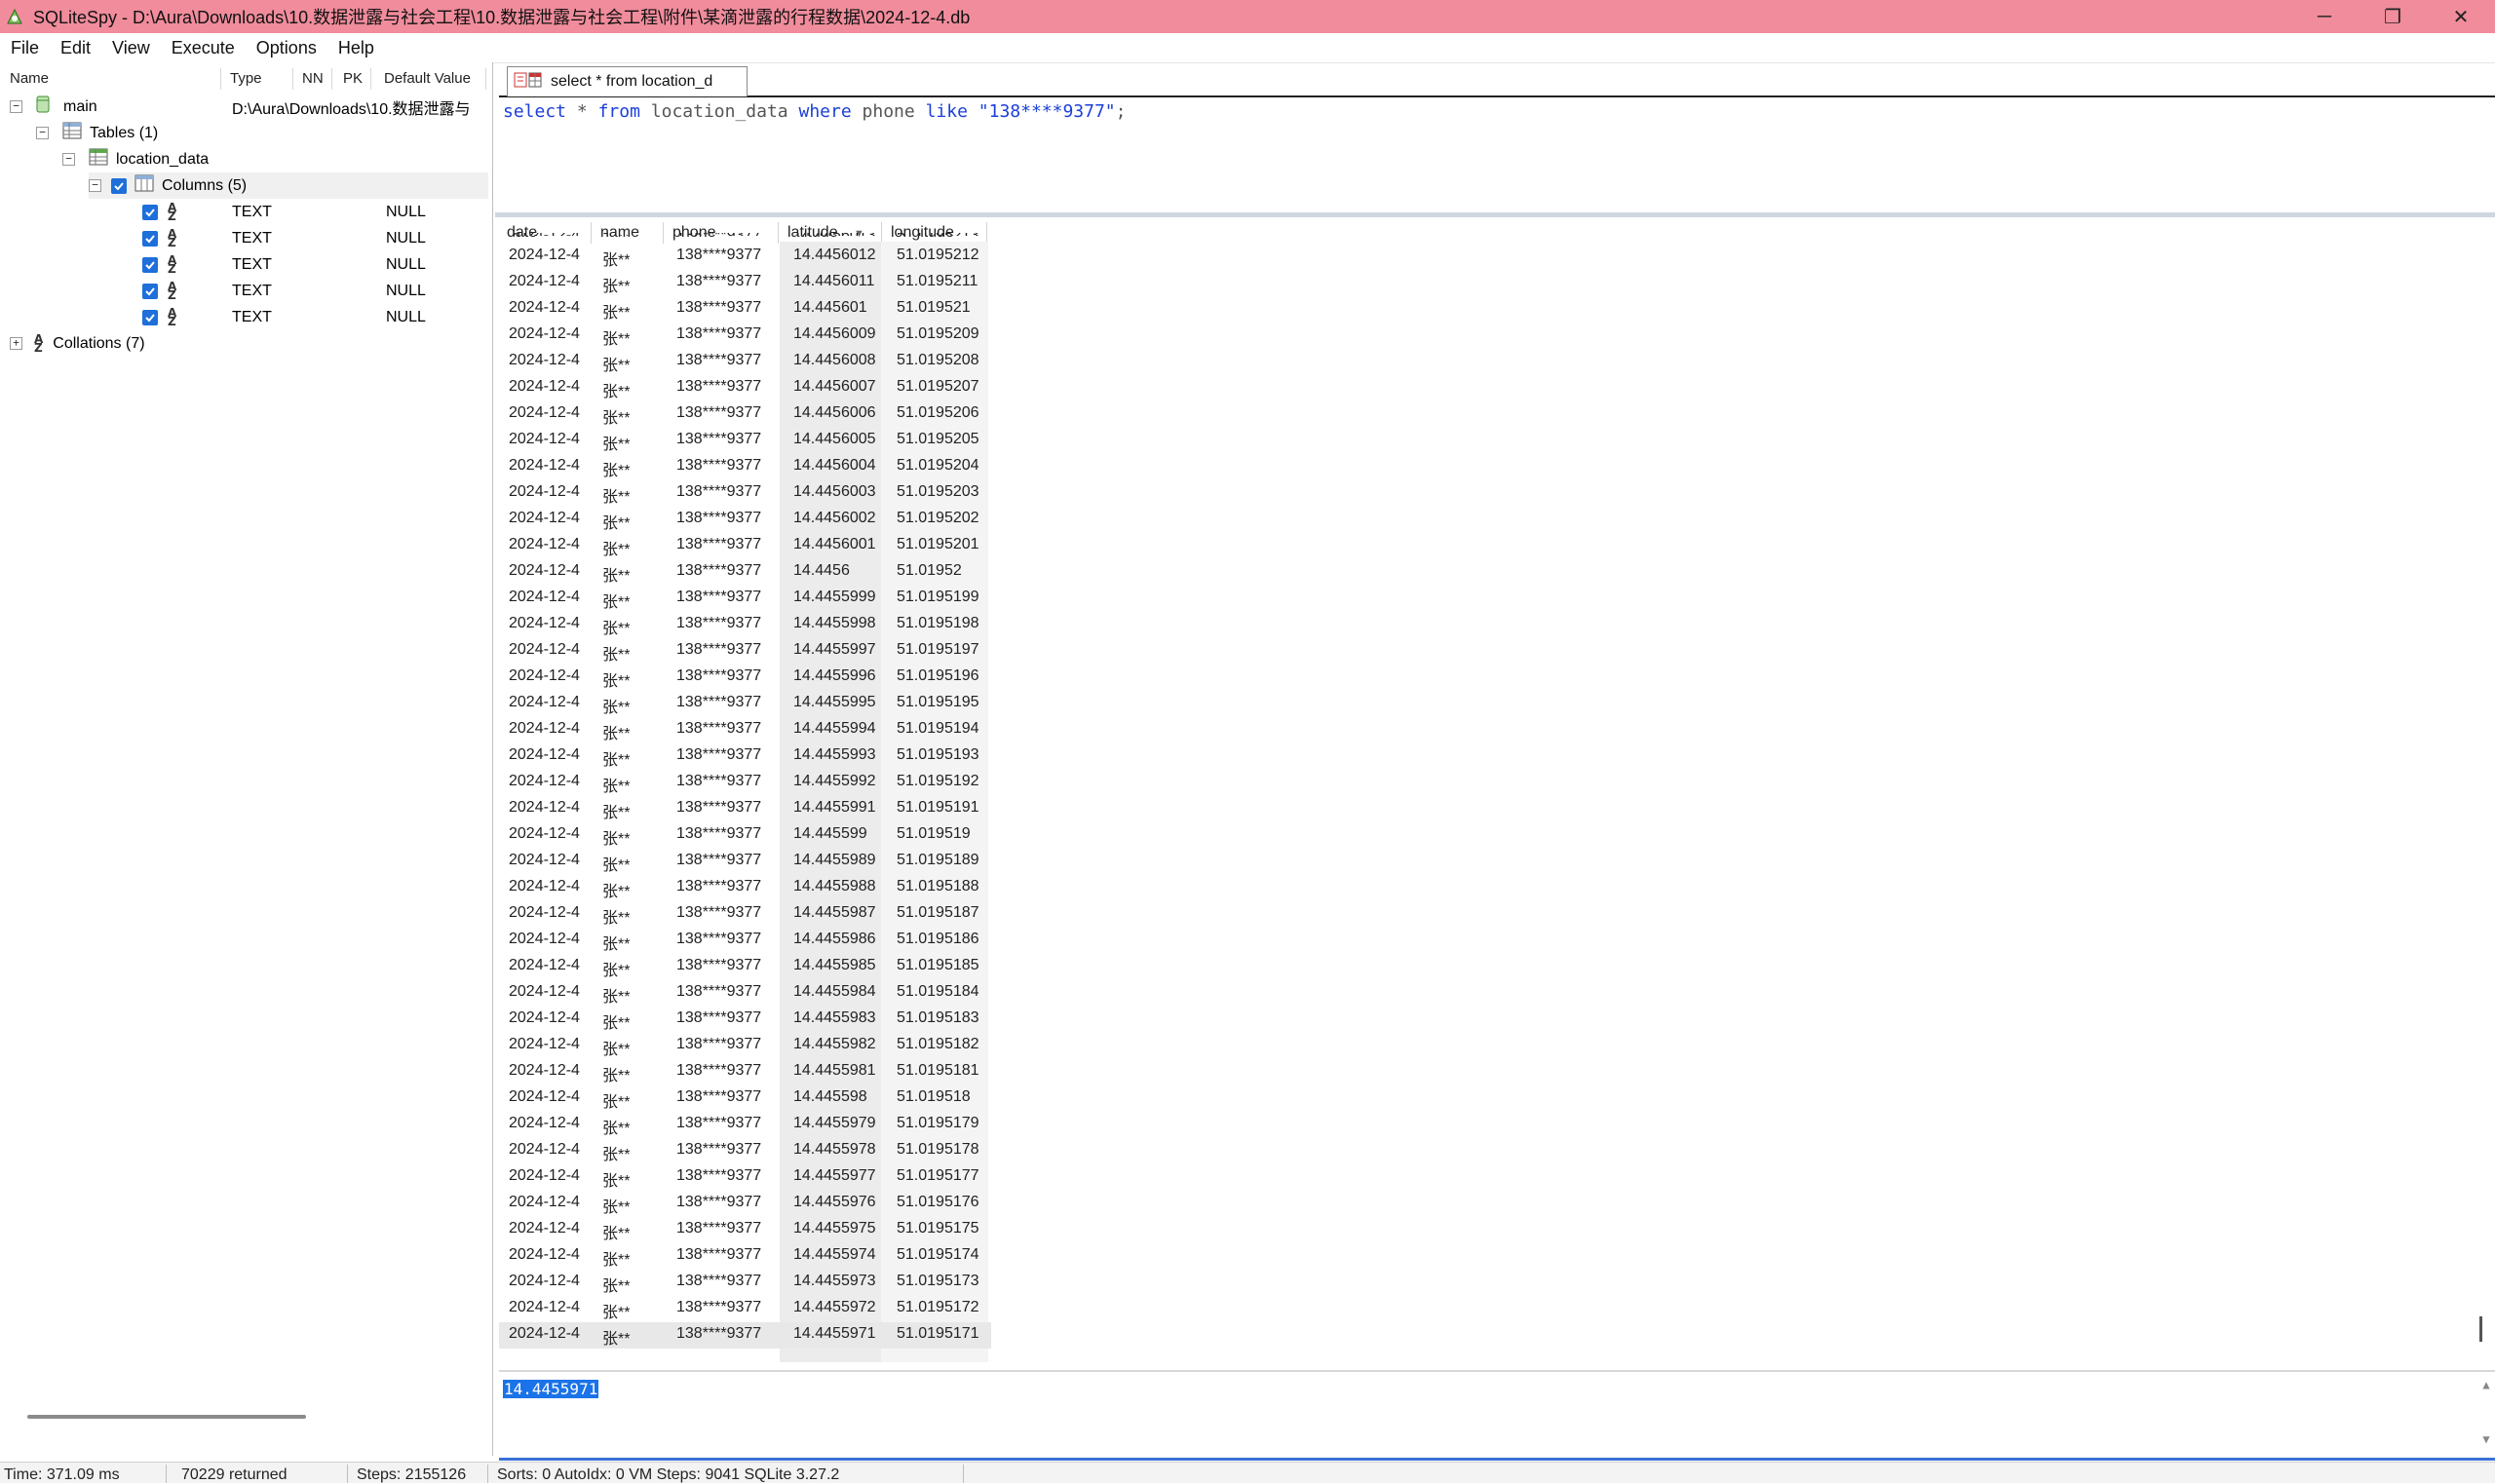 This screenshot has height=1484, width=2495. Describe the element at coordinates (288, 185) in the screenshot. I see `tree-node-columns: − Columns (5)` at that location.